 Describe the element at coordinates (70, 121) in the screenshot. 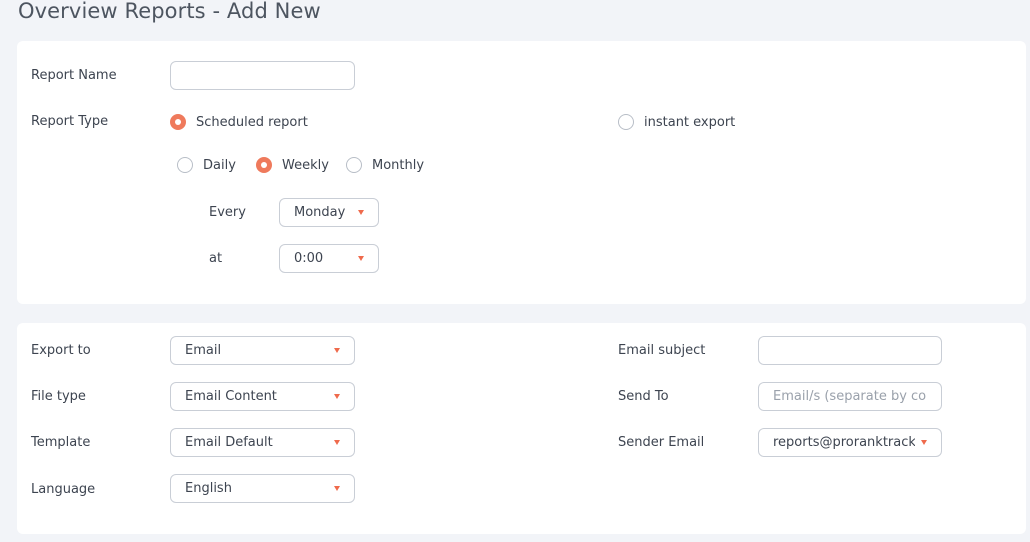

I see `report-type-label: Report Type` at that location.